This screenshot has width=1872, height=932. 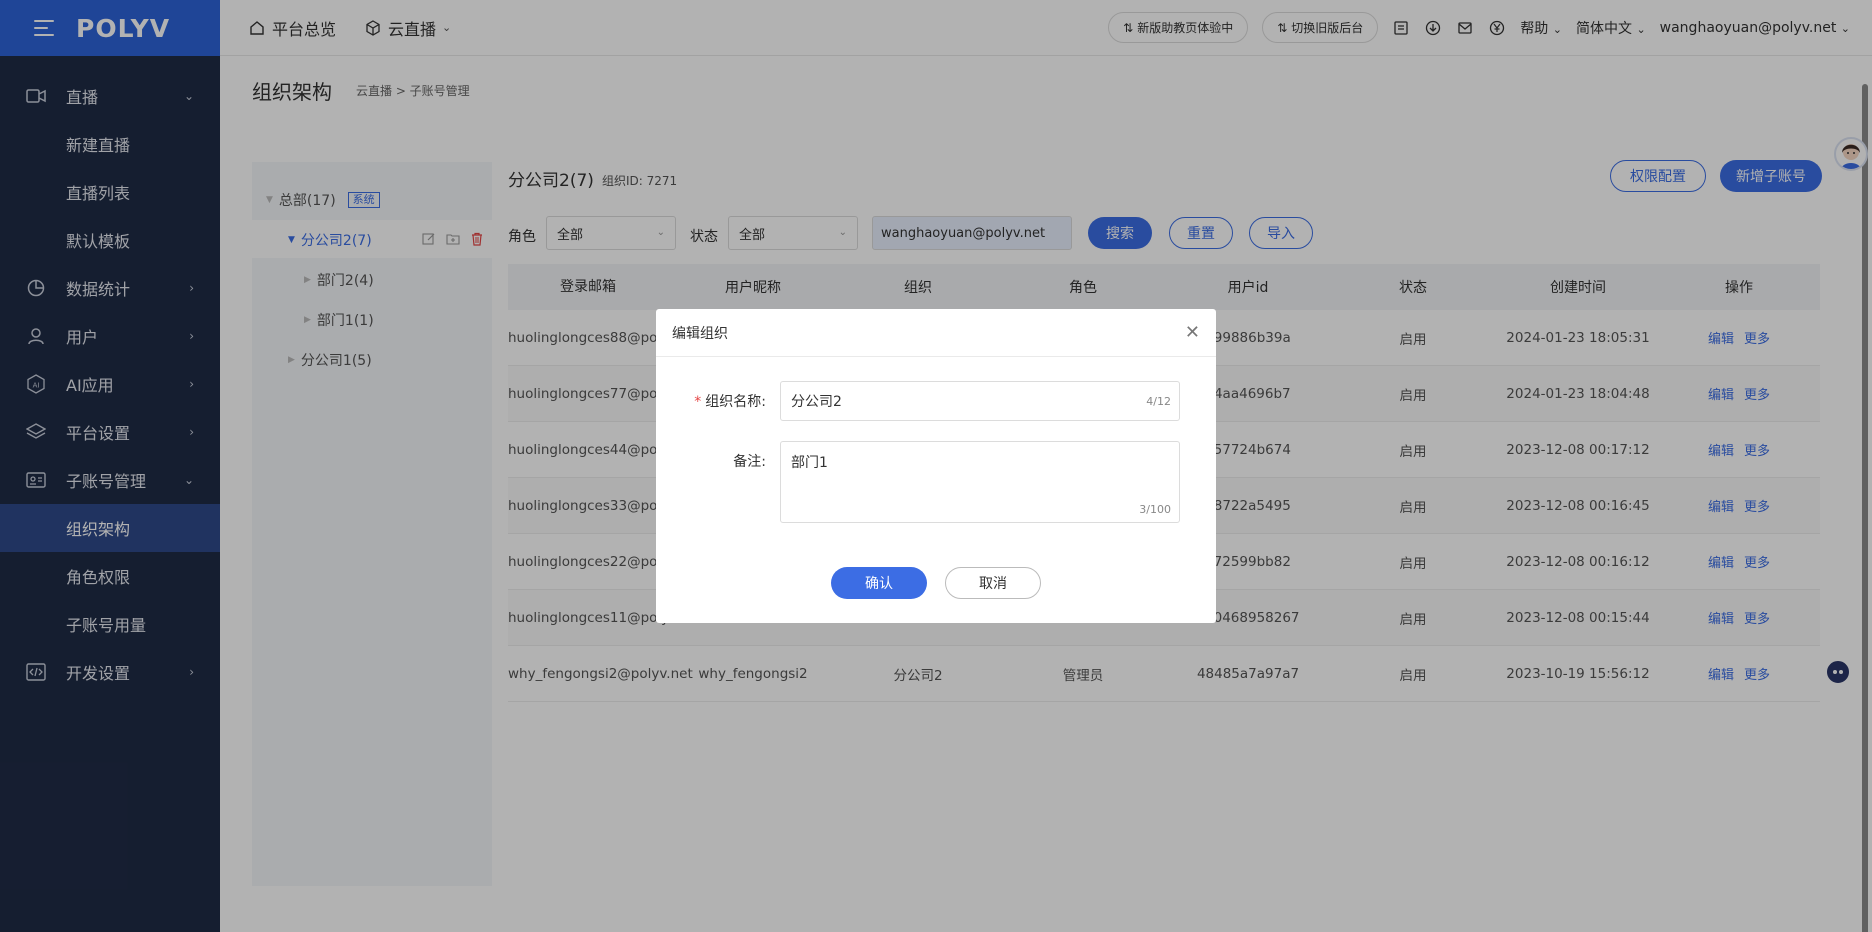 I want to click on close-icon: ✕, so click(x=1192, y=332).